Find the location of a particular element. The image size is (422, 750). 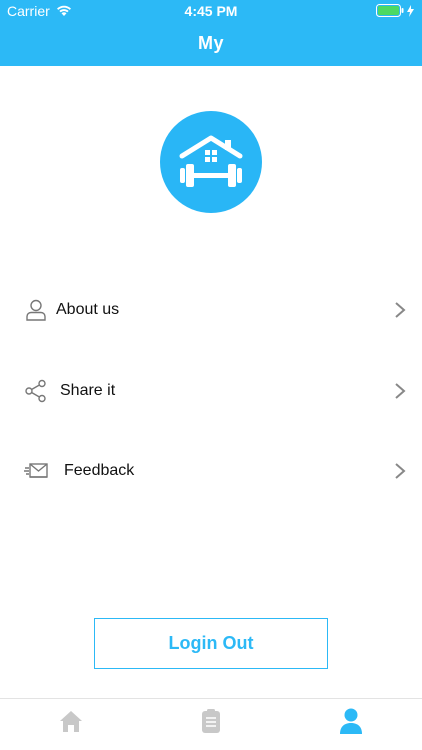

person-icon is located at coordinates (36, 310).